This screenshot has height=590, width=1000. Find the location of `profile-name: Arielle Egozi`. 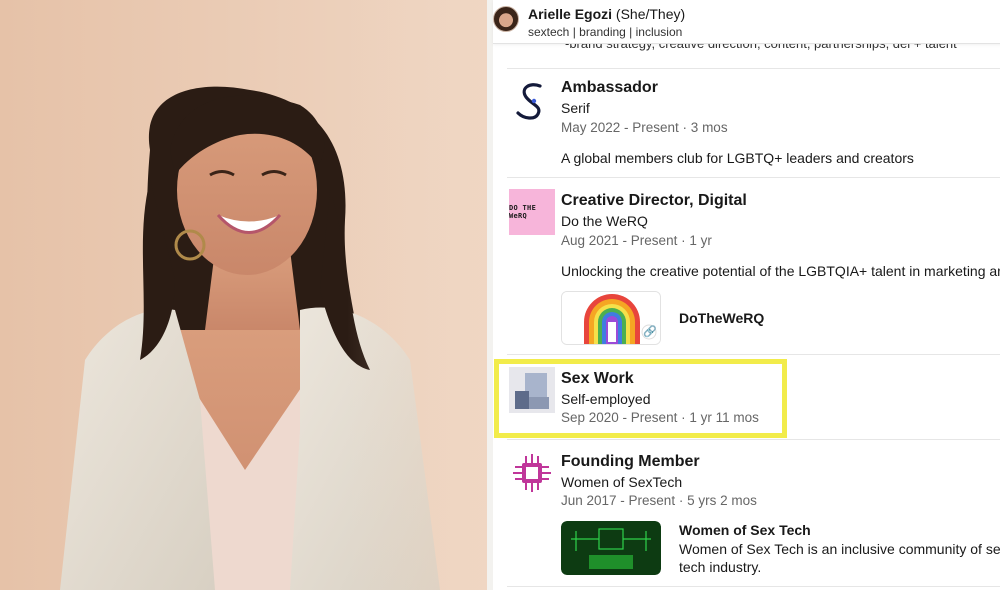

profile-name: Arielle Egozi is located at coordinates (570, 14).